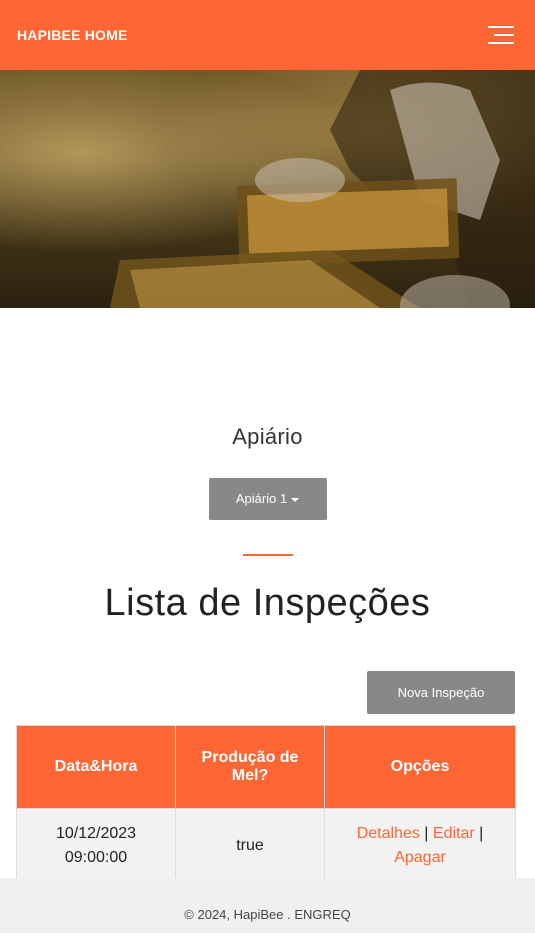 Image resolution: width=535 pixels, height=952 pixels. I want to click on brand-link: HAPIBEE HOME, so click(72, 35).